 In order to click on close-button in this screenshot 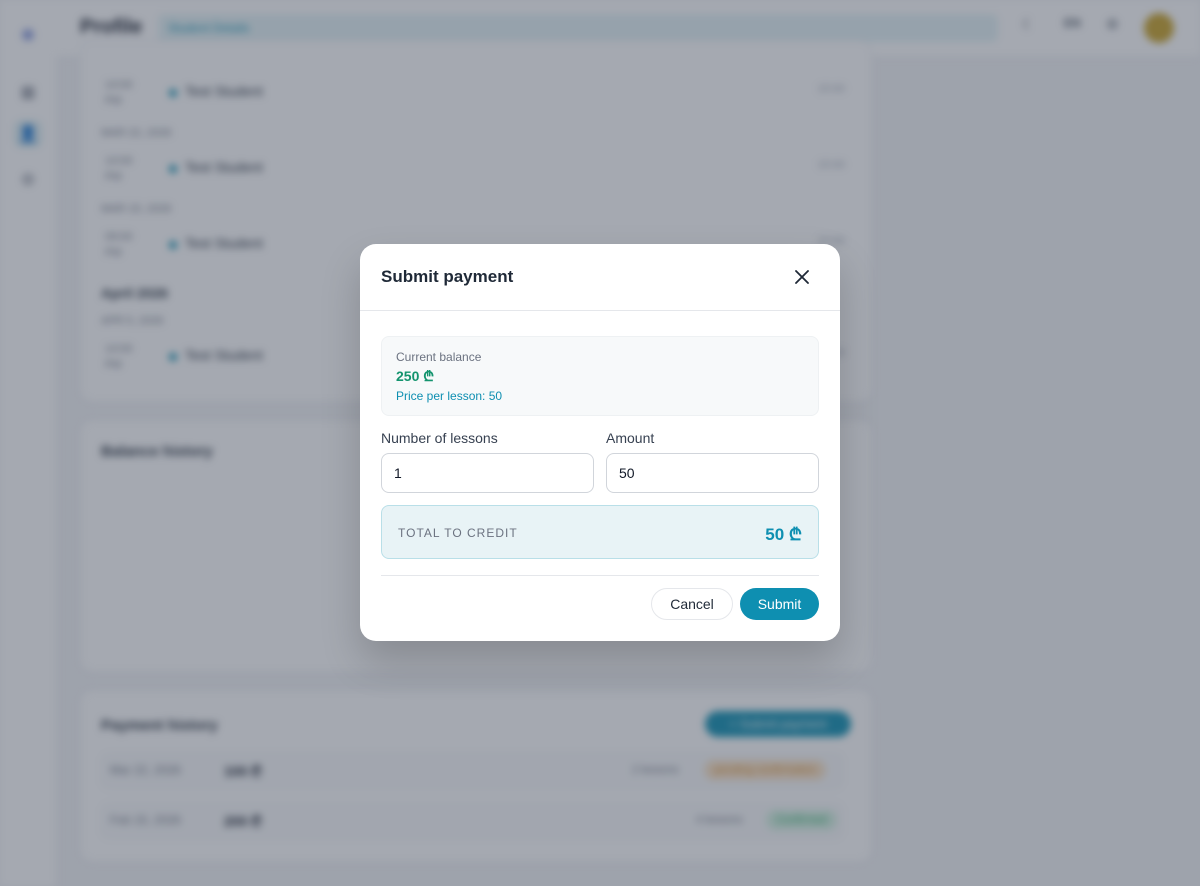, I will do `click(802, 278)`.